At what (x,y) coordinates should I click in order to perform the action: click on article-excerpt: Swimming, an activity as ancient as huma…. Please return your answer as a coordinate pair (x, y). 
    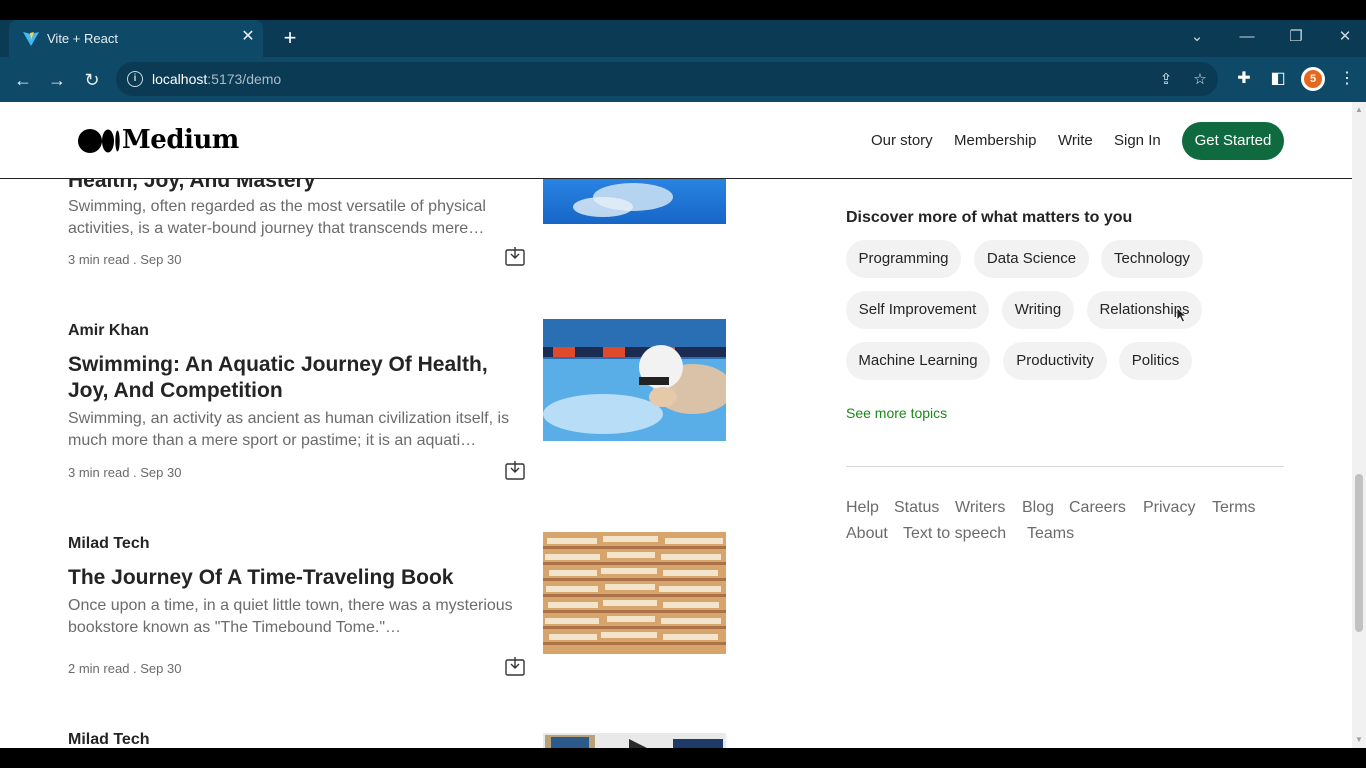
    Looking at the image, I should click on (289, 429).